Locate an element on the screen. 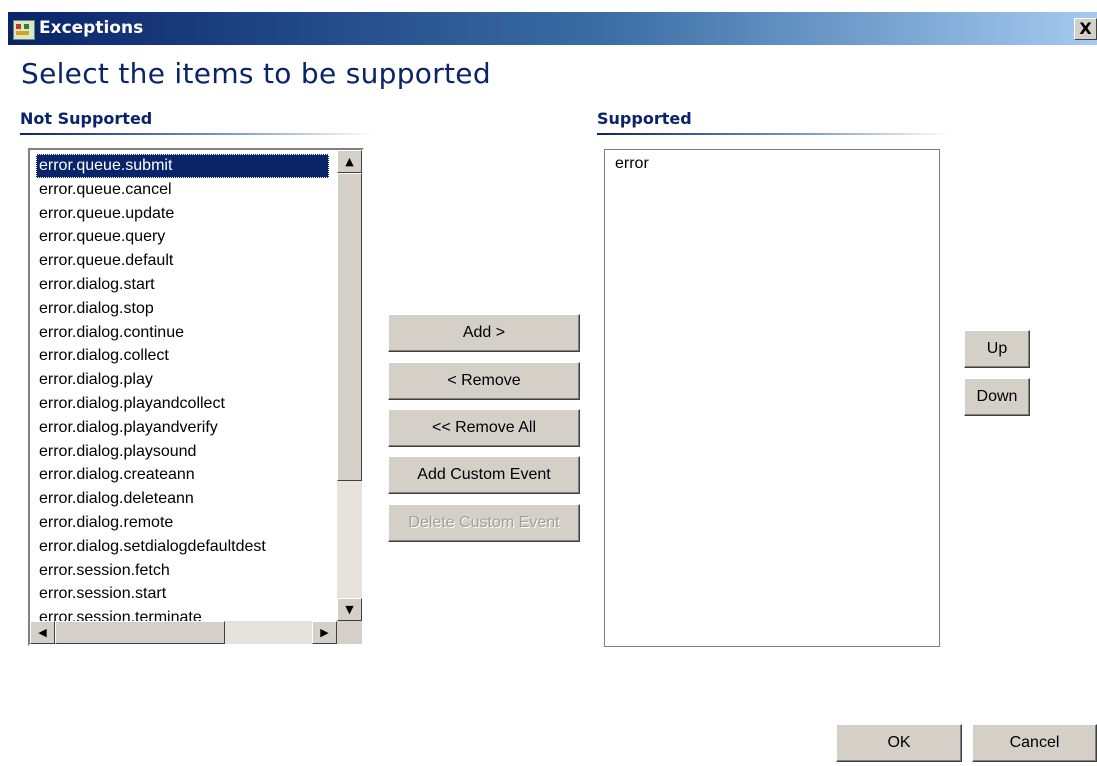  scroll-up-icon: ▲ is located at coordinates (349, 161).